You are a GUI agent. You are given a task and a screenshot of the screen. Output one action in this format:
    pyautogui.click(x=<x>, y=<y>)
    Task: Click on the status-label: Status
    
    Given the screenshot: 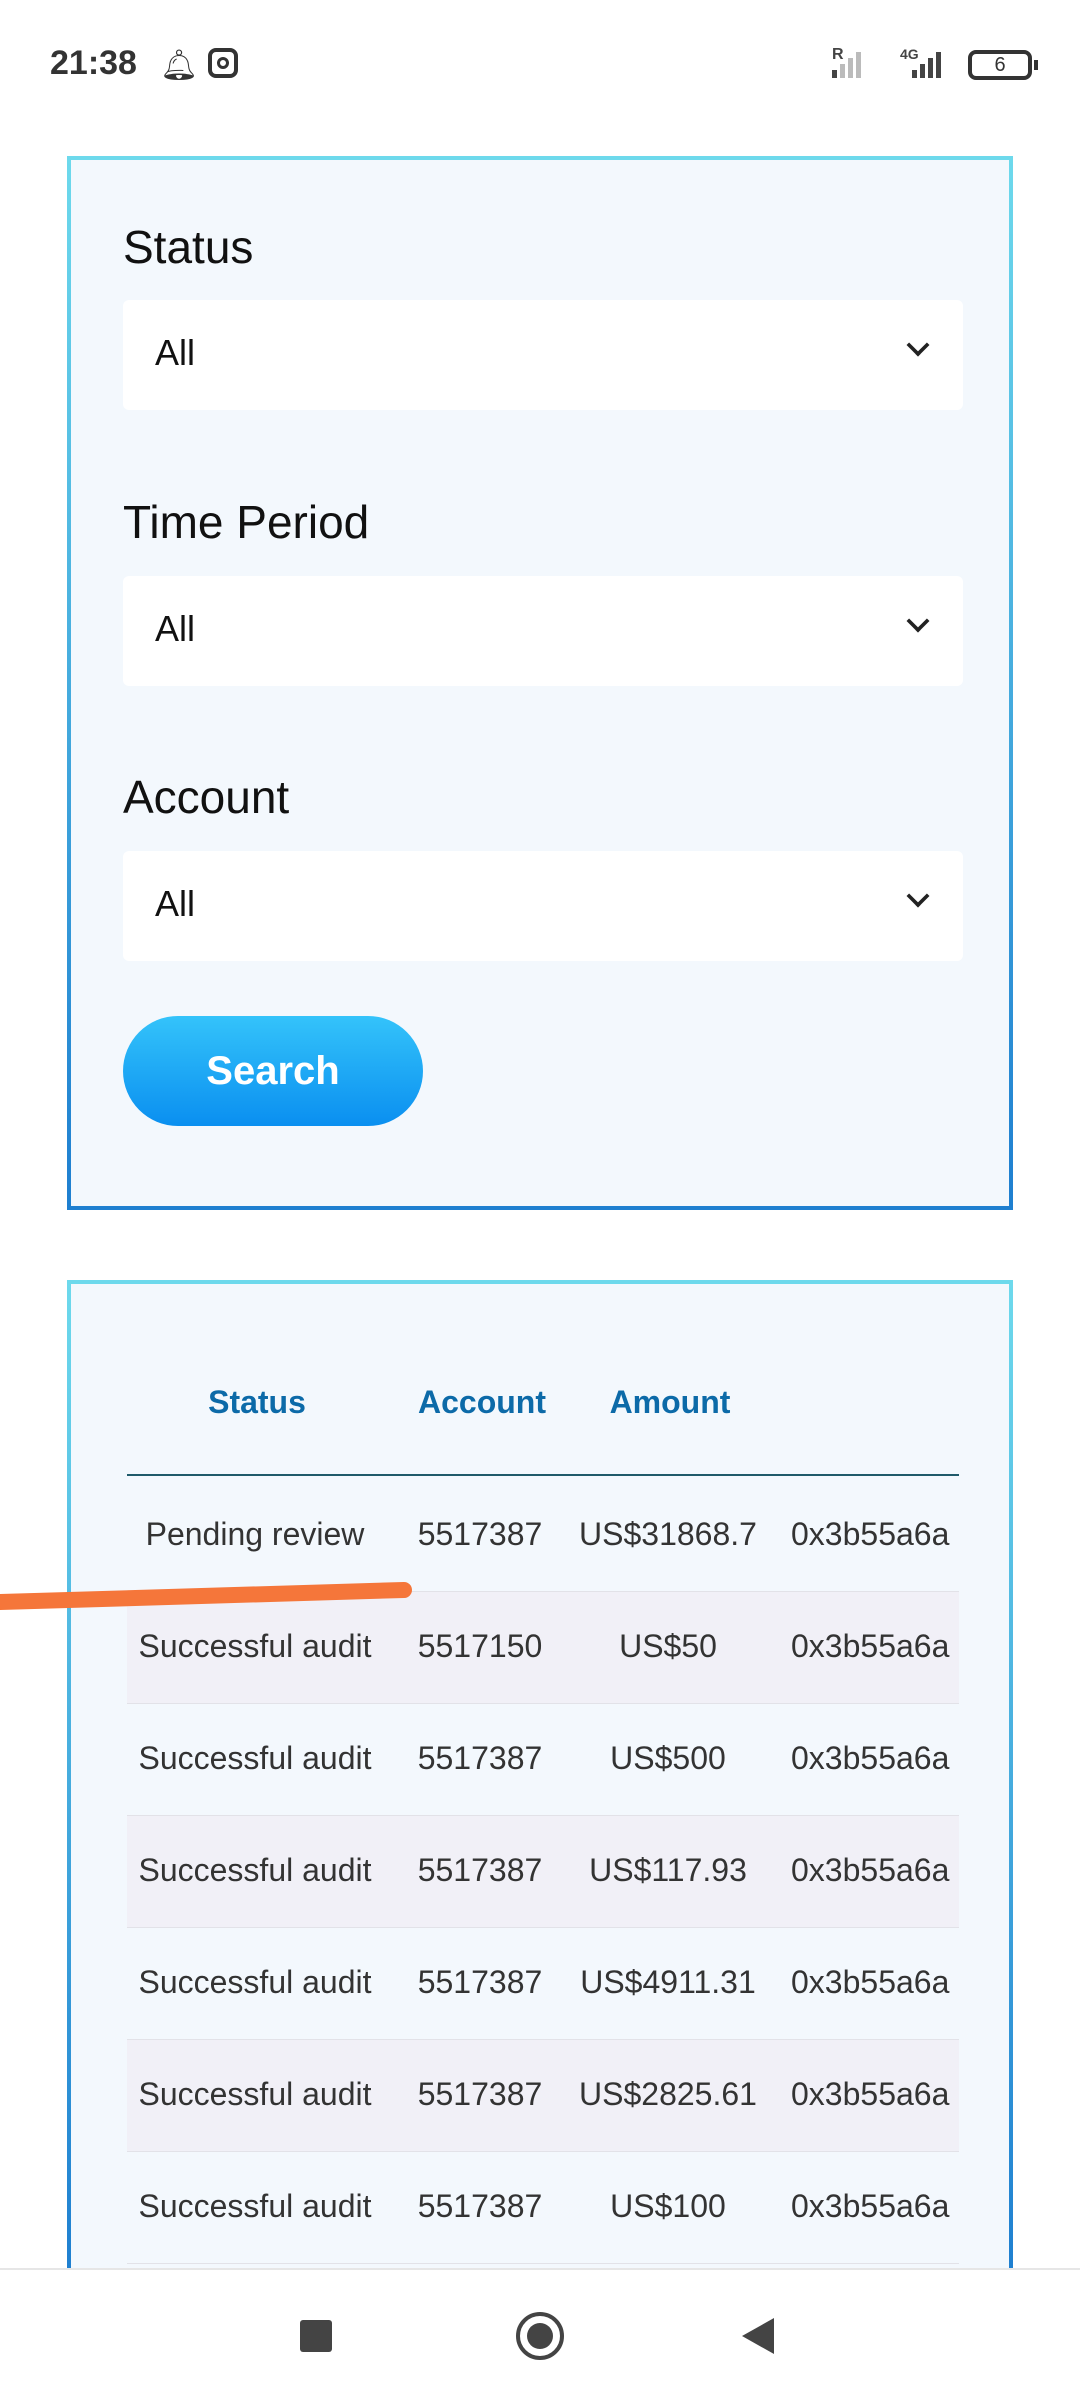 What is the action you would take?
    pyautogui.click(x=188, y=247)
    